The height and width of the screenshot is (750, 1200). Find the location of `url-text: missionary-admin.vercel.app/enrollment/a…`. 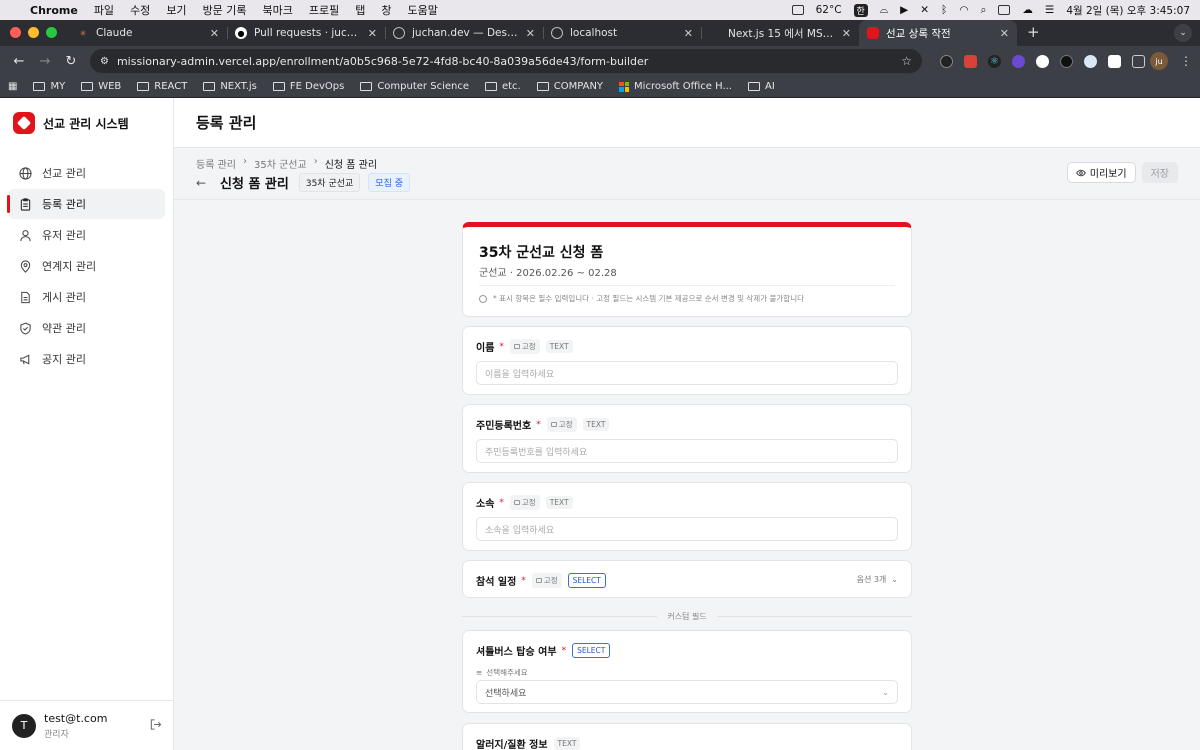

url-text: missionary-admin.vercel.app/enrollment/a… is located at coordinates (505, 61).